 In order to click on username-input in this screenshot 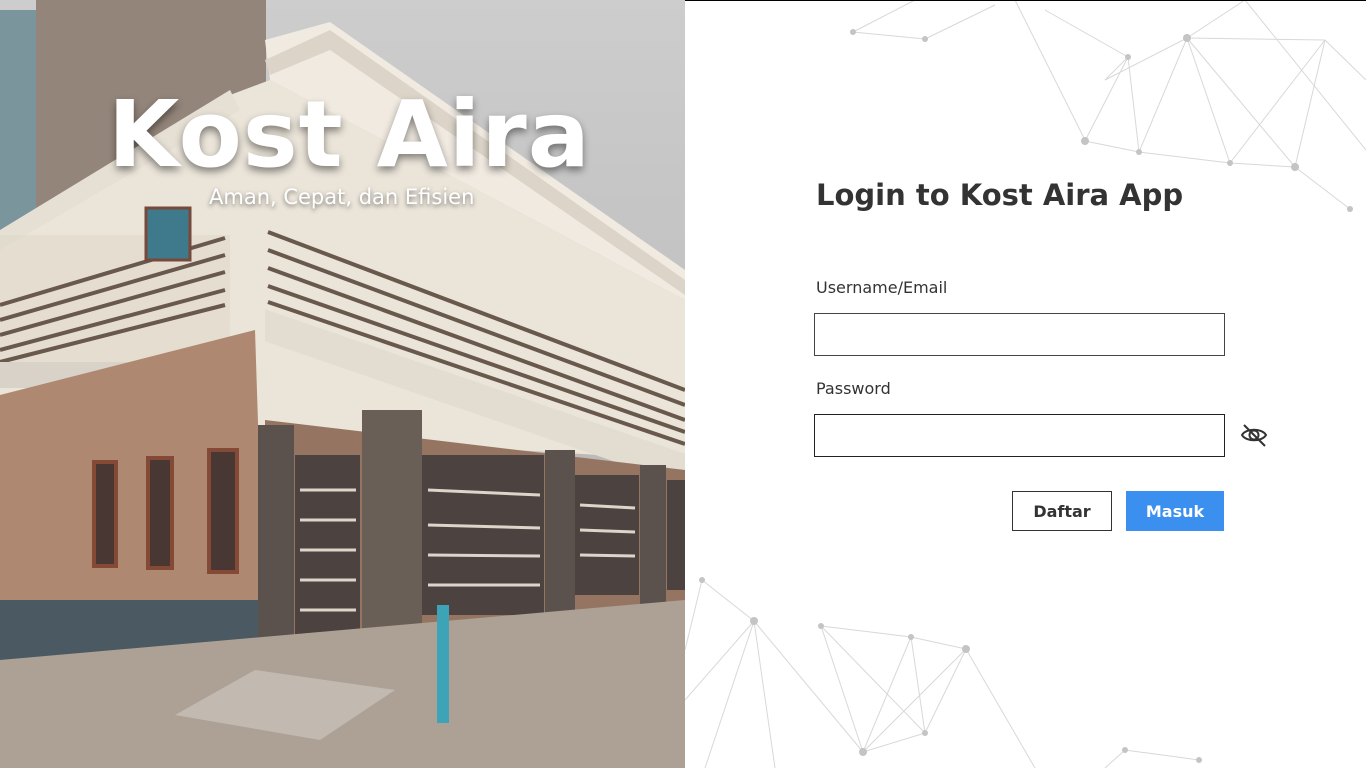, I will do `click(1019, 334)`.